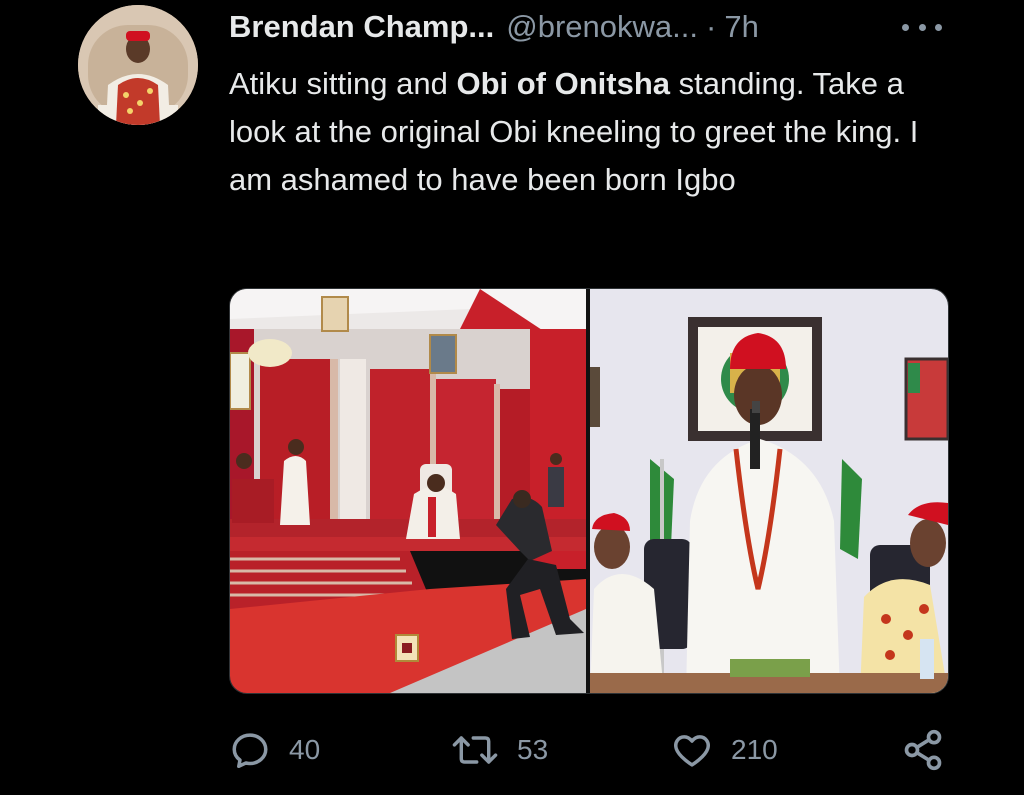 This screenshot has height=795, width=1024. Describe the element at coordinates (589, 750) in the screenshot. I see `tweet-actions: 40 53 210` at that location.